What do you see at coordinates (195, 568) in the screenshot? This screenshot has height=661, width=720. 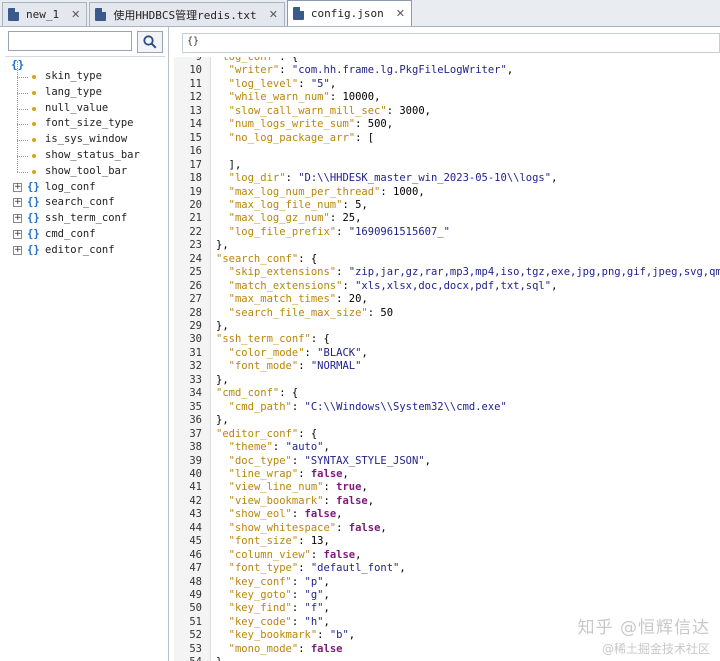 I see `line-number: 47` at bounding box center [195, 568].